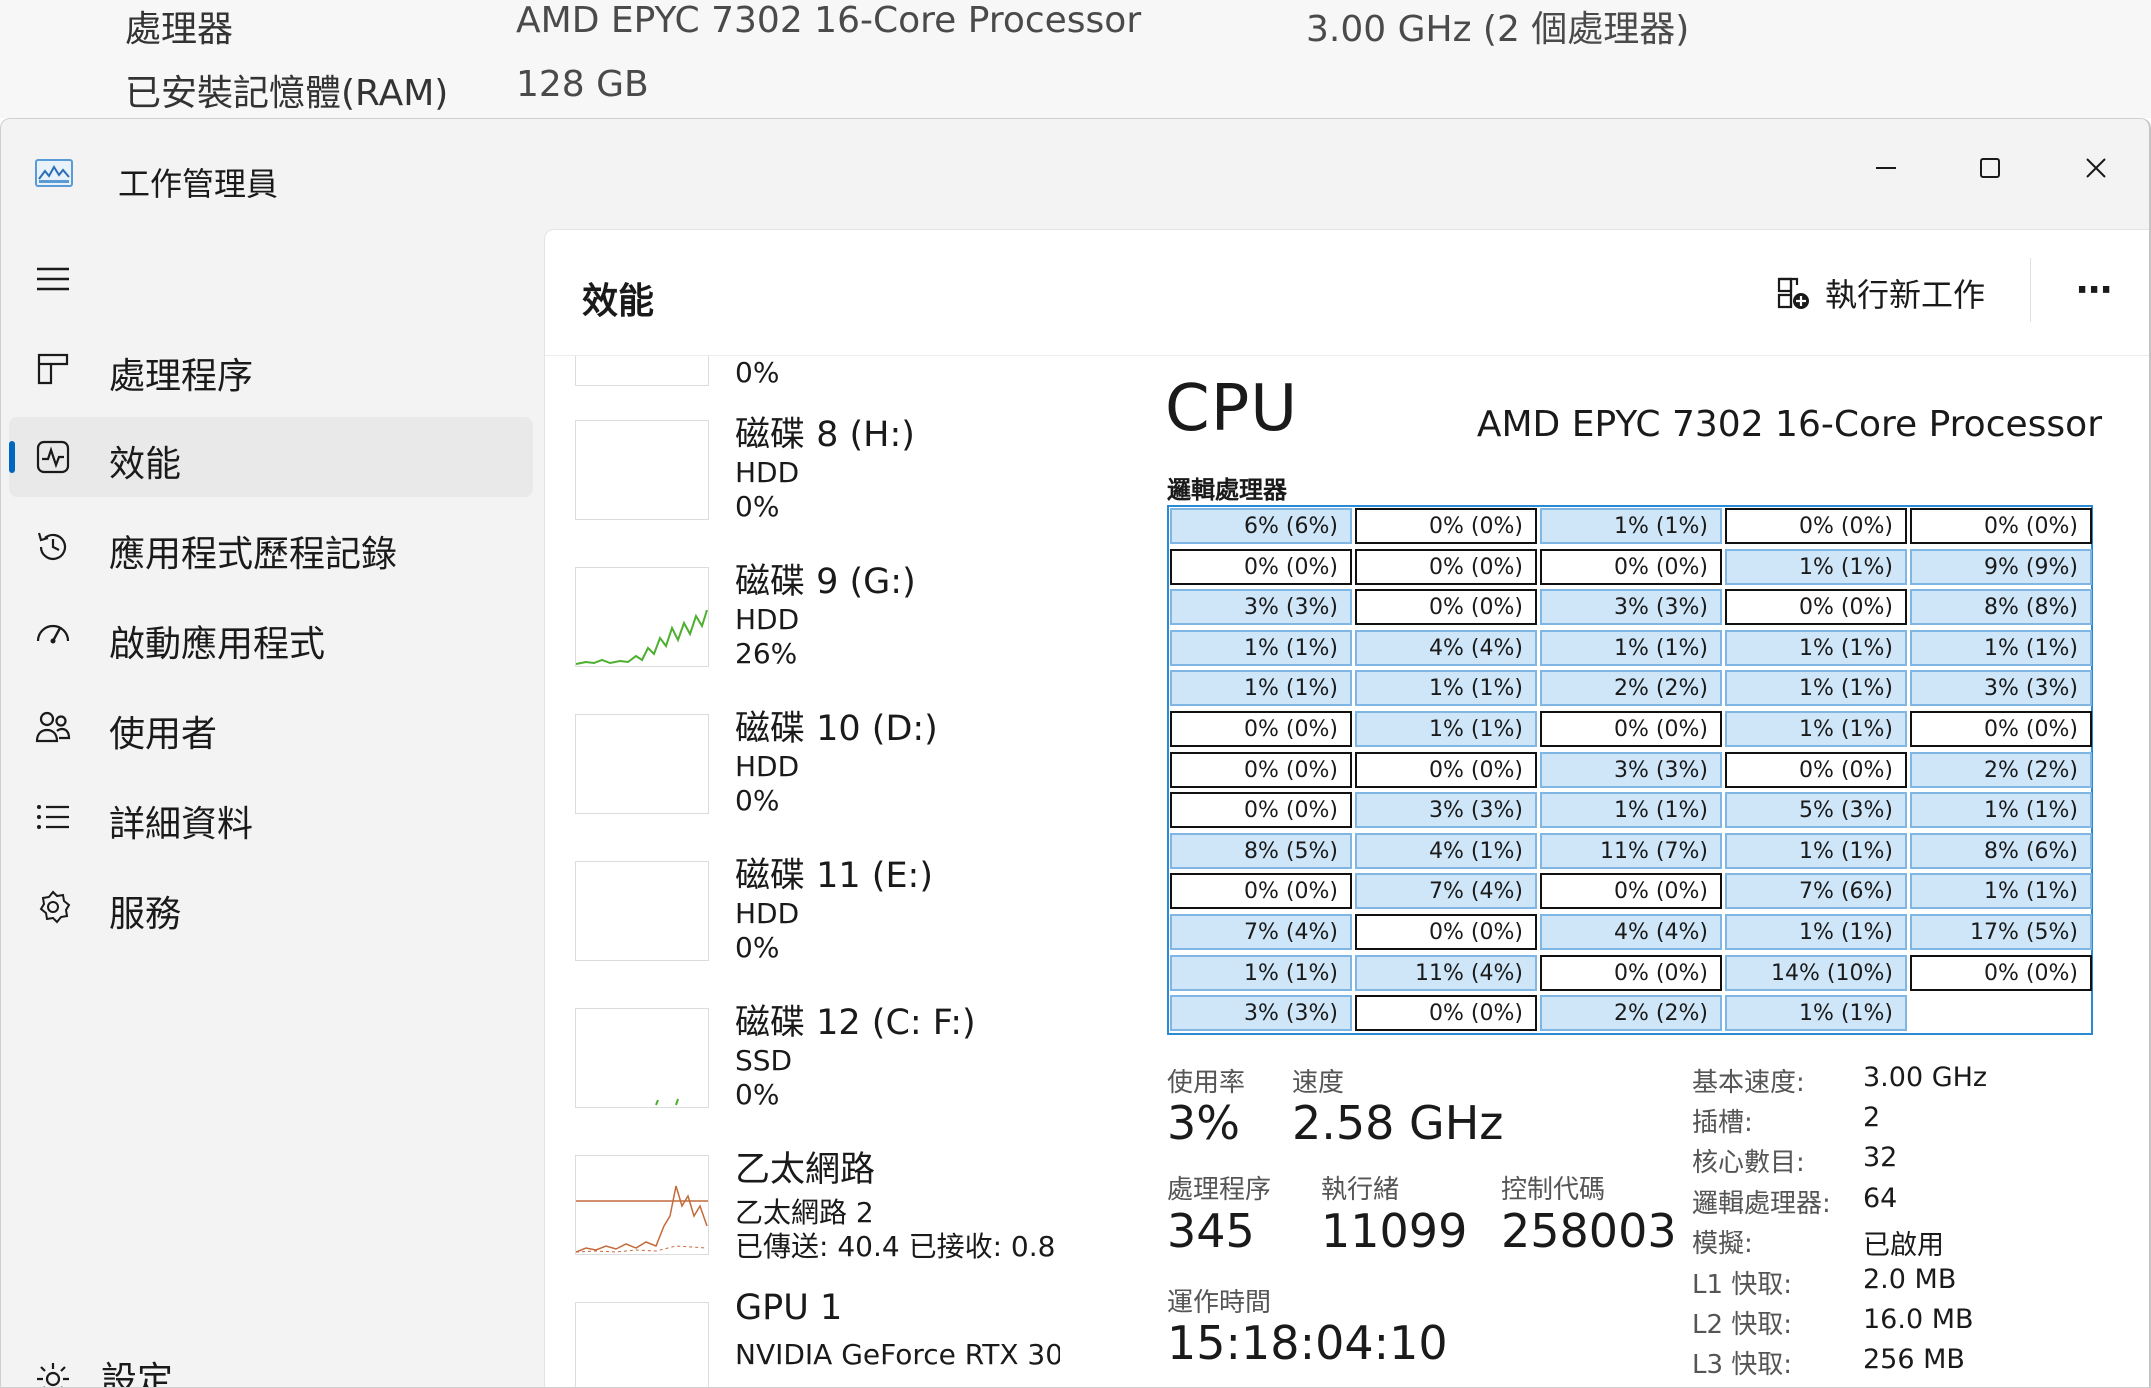  Describe the element at coordinates (1227, 490) in the screenshot. I see `logical-processors-label: 邏輯處理器` at that location.